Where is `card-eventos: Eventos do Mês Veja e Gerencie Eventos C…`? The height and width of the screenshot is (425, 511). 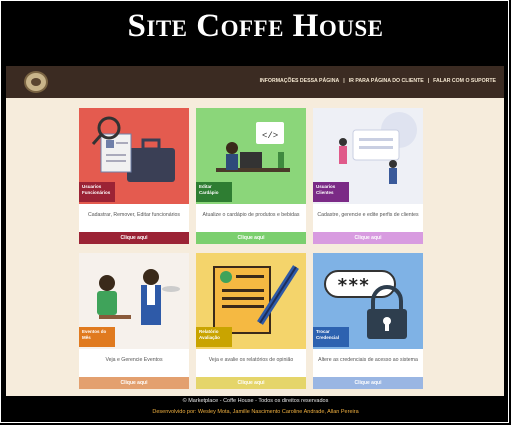 card-eventos: Eventos do Mês Veja e Gerencie Eventos C… is located at coordinates (134, 321).